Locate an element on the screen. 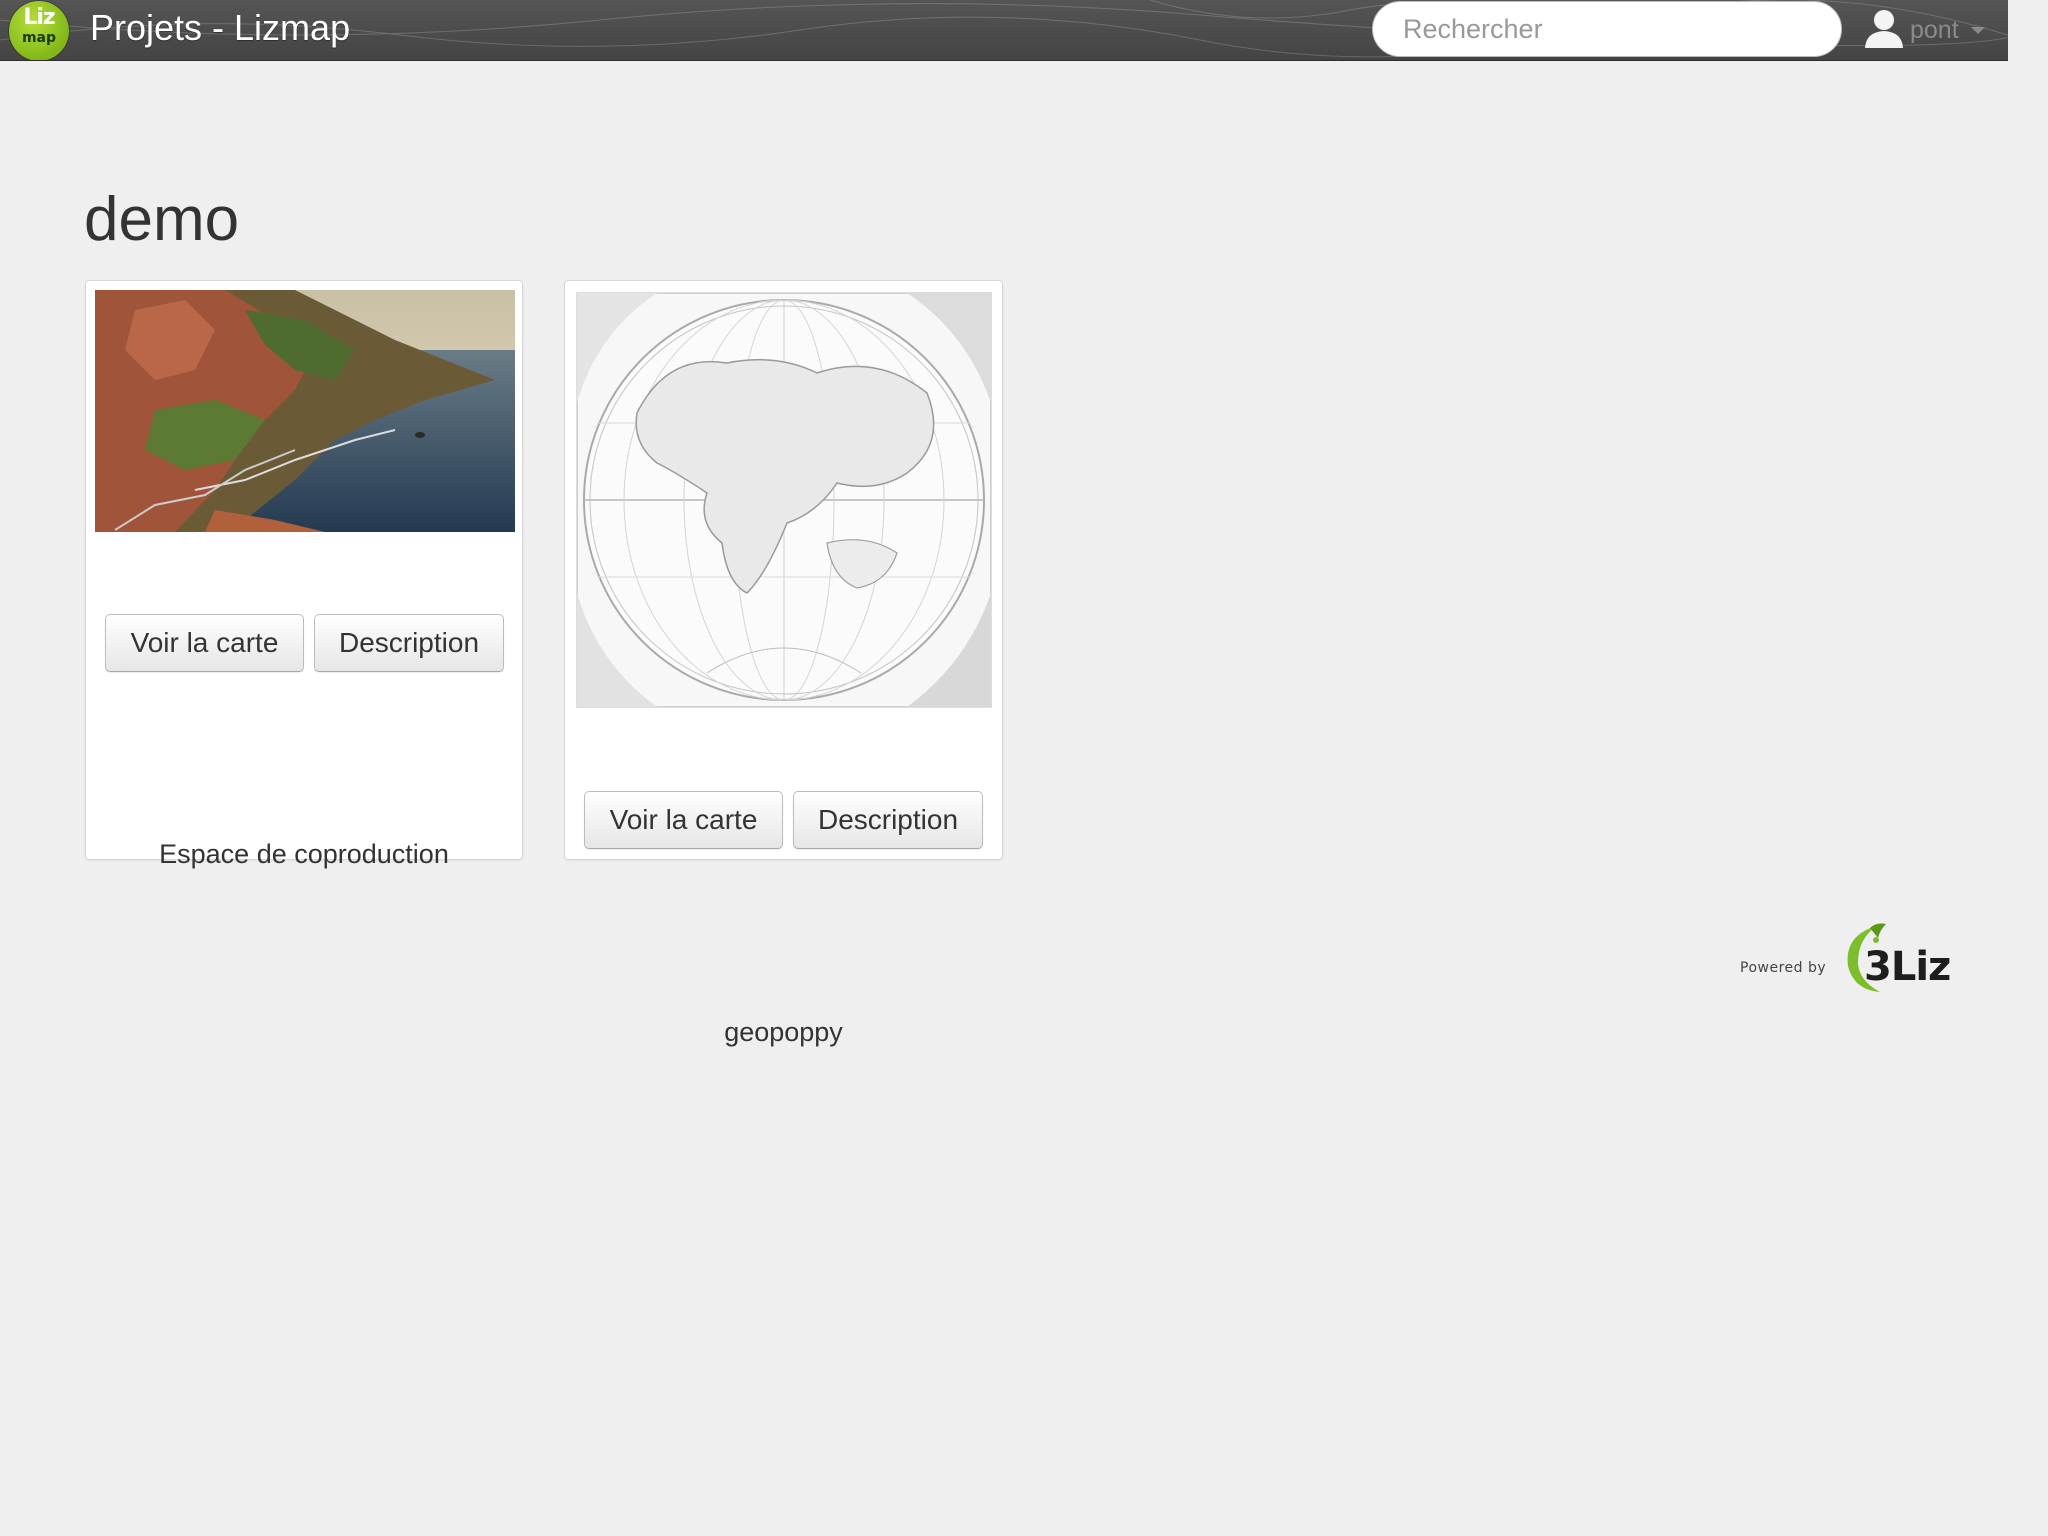  project-card: geopoppy Voir la carte Description is located at coordinates (783, 663).